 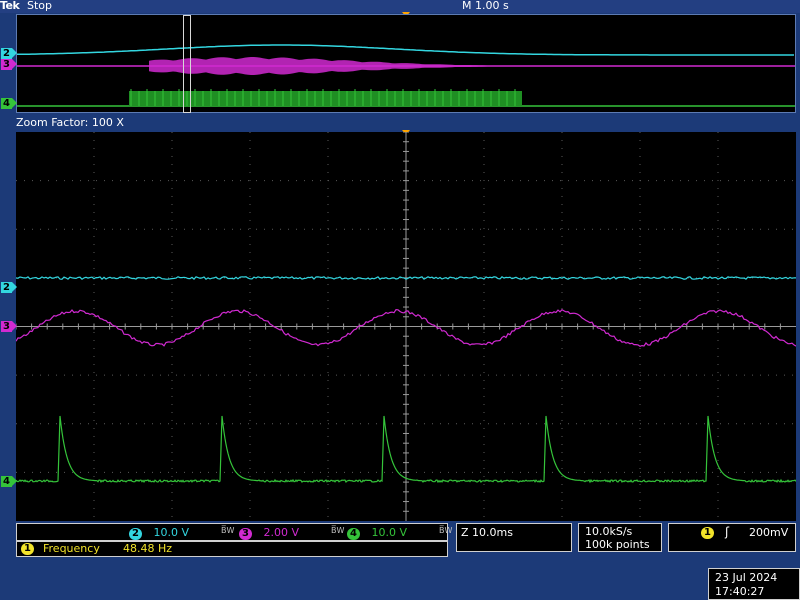 I want to click on ch3-bandwidth-icon: B̅W, so click(x=338, y=530).